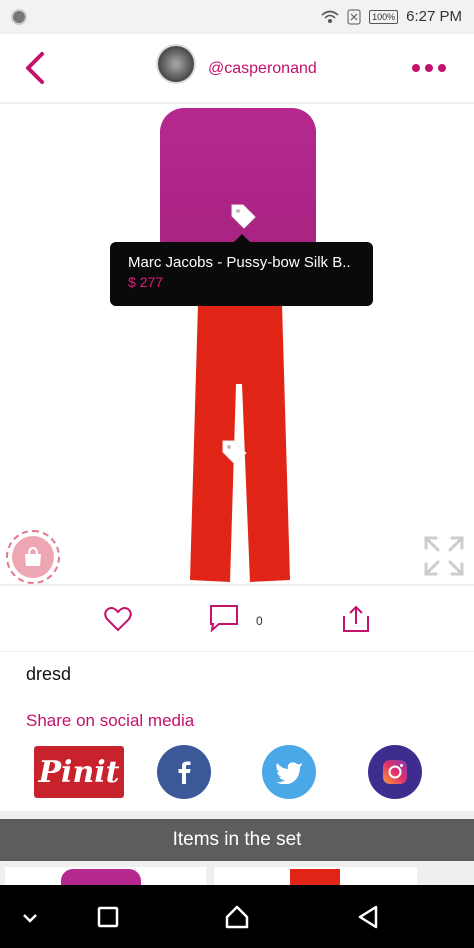 This screenshot has height=948, width=474. Describe the element at coordinates (237, 815) in the screenshot. I see `section-divider` at that location.